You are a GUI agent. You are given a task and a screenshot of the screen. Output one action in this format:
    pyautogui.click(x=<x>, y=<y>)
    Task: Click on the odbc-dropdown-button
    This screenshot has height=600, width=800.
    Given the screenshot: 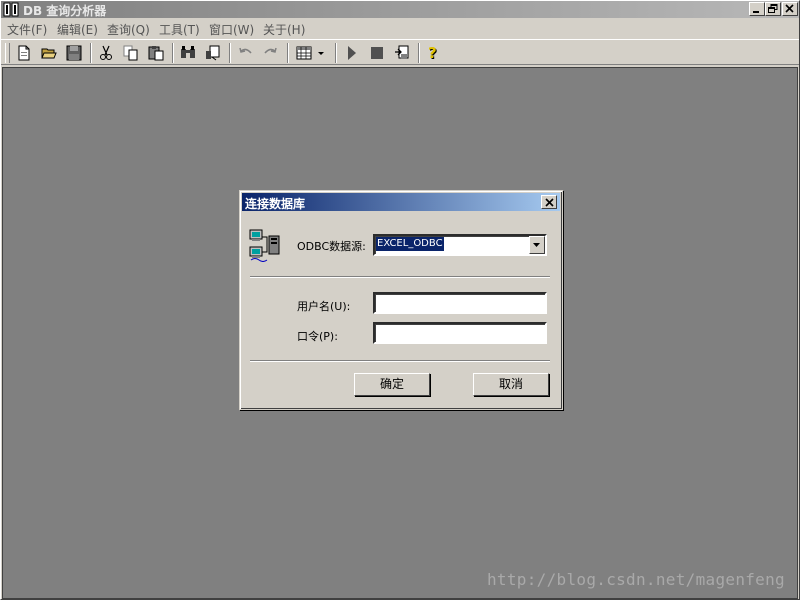 What is the action you would take?
    pyautogui.click(x=537, y=245)
    